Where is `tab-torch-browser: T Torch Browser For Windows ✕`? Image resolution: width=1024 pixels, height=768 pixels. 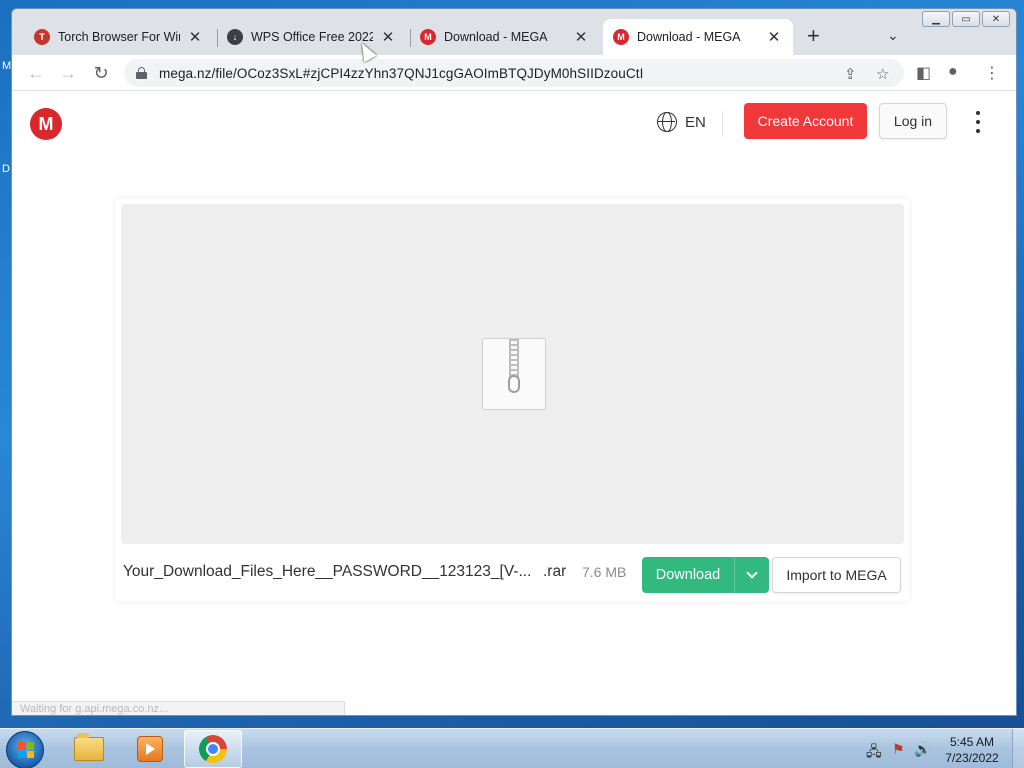 tab-torch-browser: T Torch Browser For Windows ✕ is located at coordinates (119, 37).